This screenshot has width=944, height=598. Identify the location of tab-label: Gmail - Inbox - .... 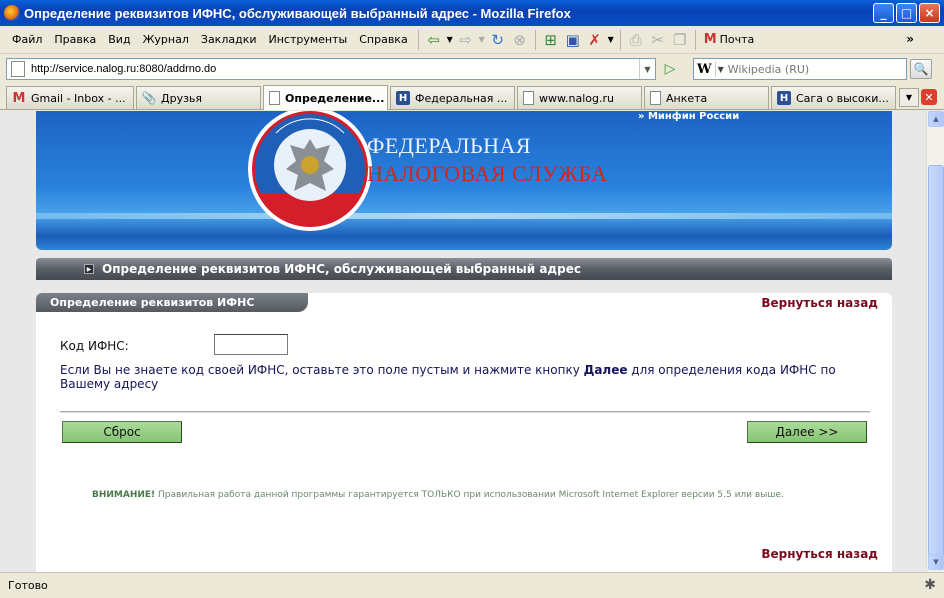
(78, 98).